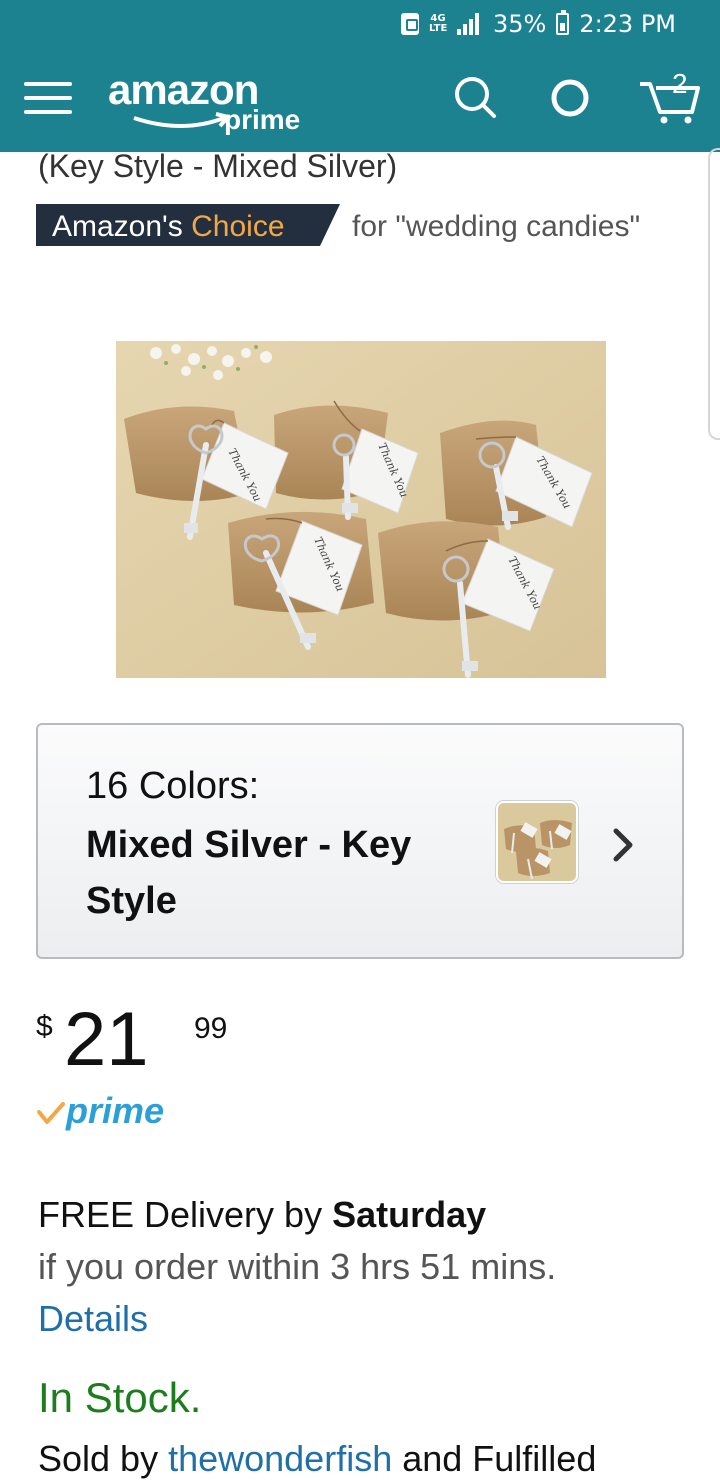 This screenshot has height=1480, width=720. What do you see at coordinates (563, 22) in the screenshot?
I see `battery-icon` at bounding box center [563, 22].